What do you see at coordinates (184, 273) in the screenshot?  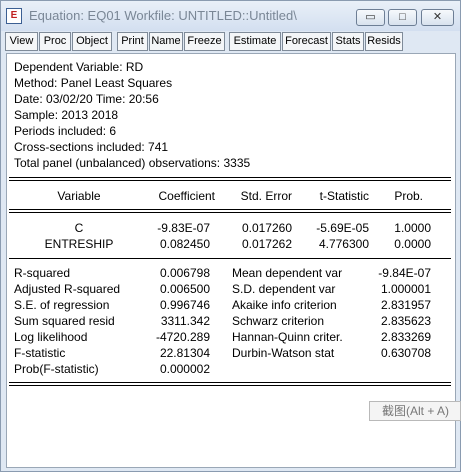 I see `stat-value: 0.006798` at bounding box center [184, 273].